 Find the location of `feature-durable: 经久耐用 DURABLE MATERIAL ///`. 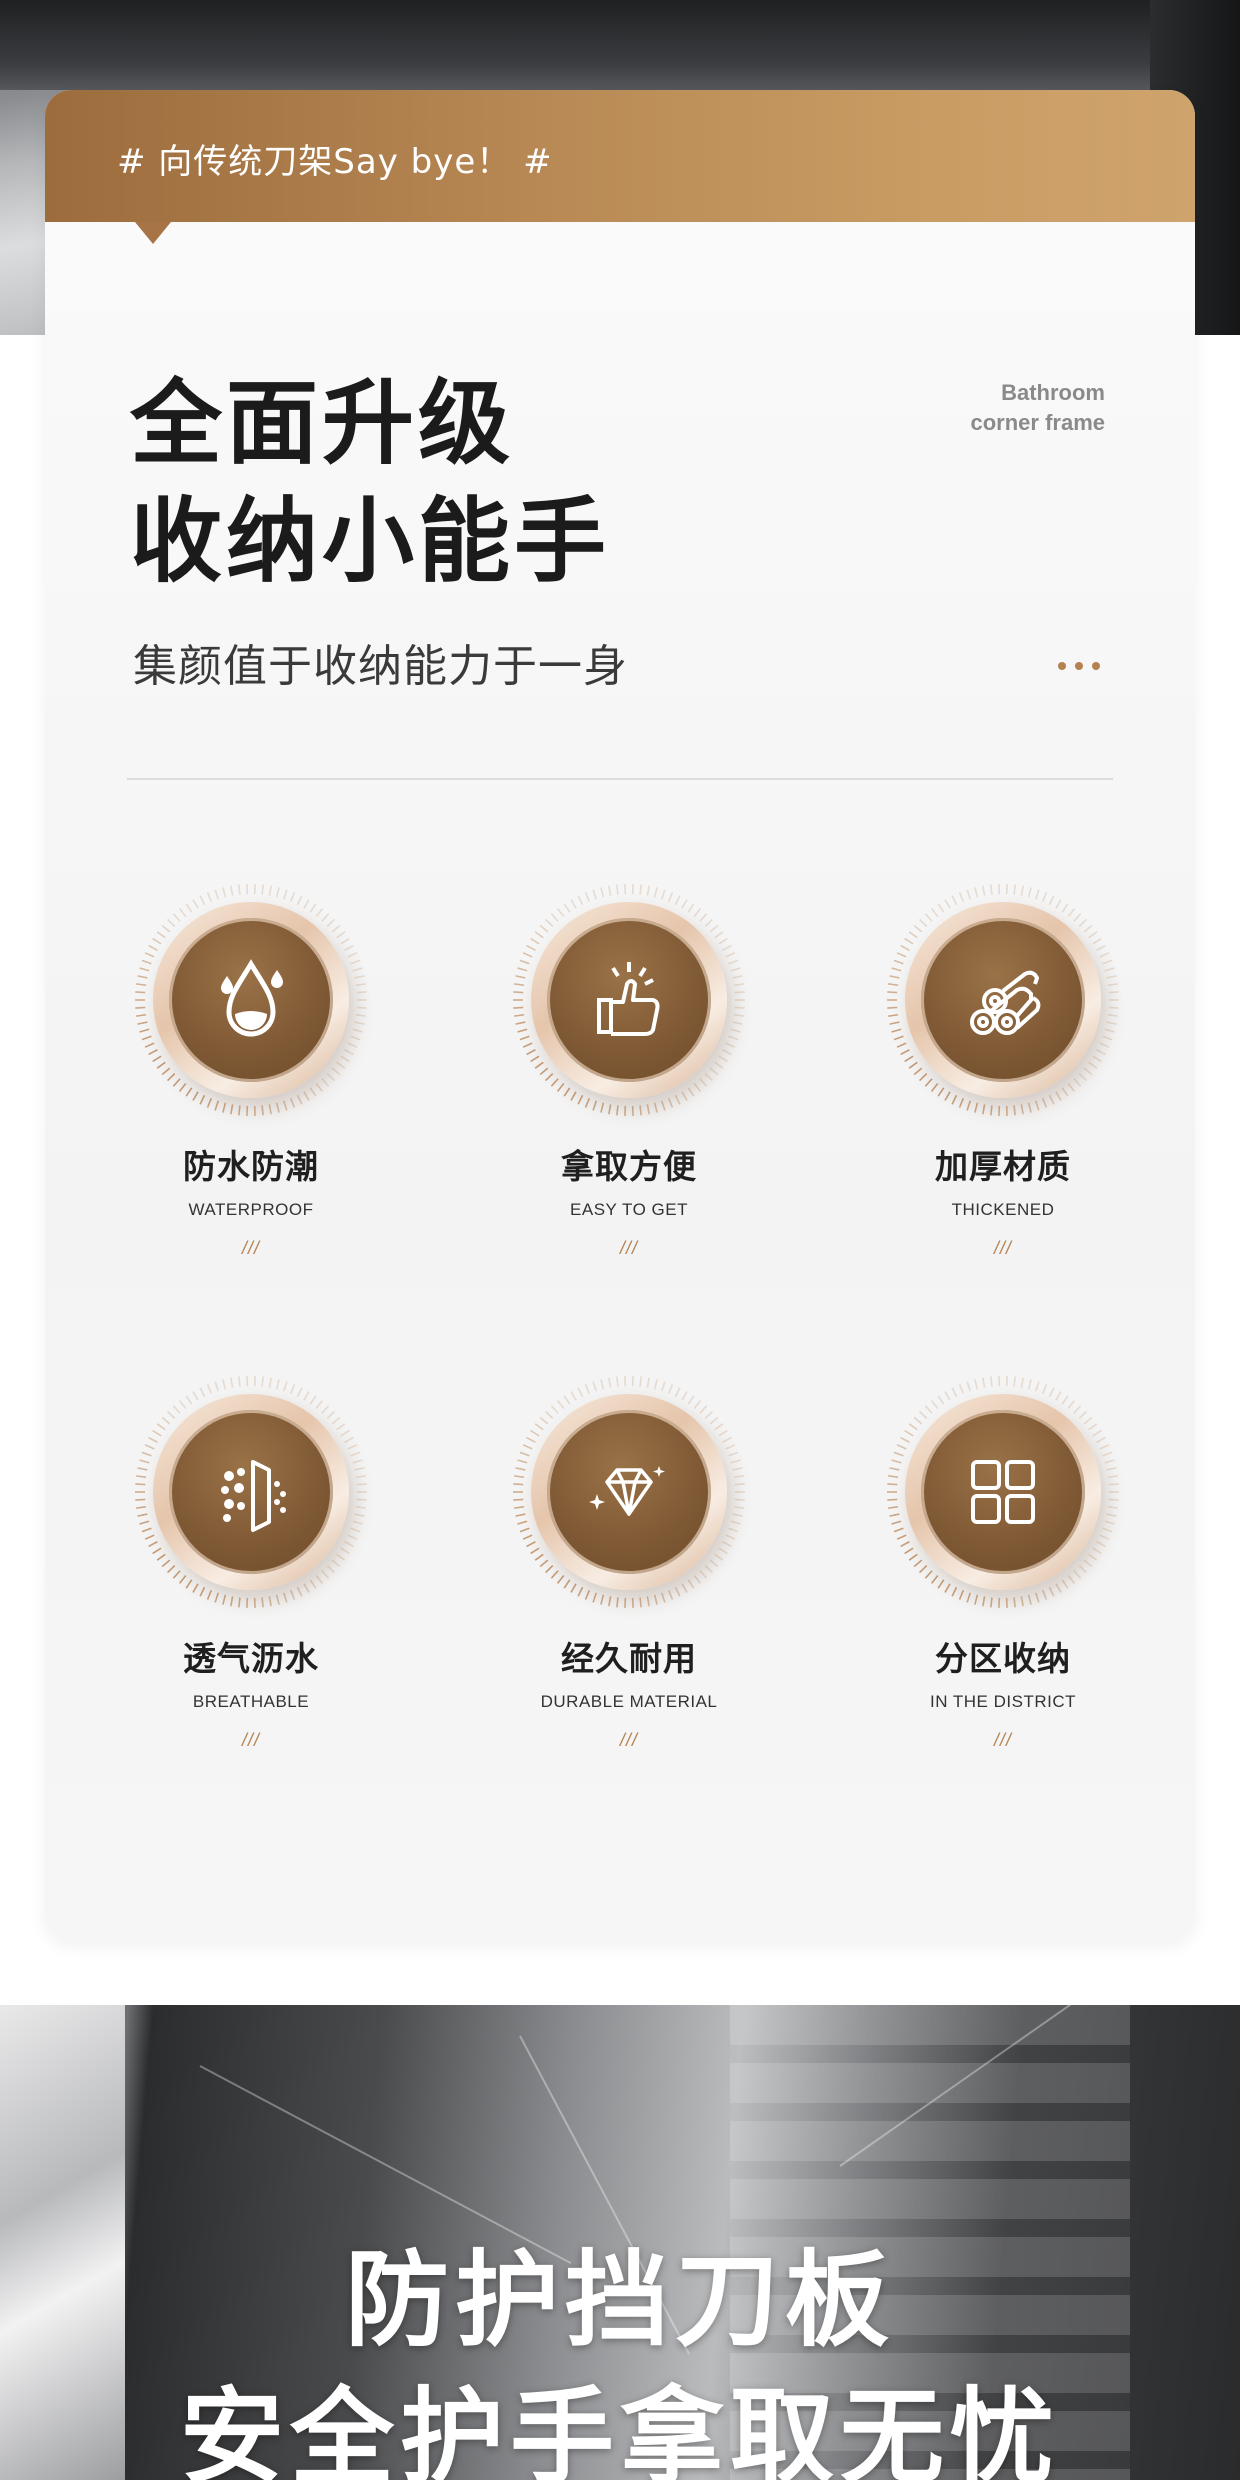

feature-durable: 经久耐用 DURABLE MATERIAL /// is located at coordinates (629, 1561).